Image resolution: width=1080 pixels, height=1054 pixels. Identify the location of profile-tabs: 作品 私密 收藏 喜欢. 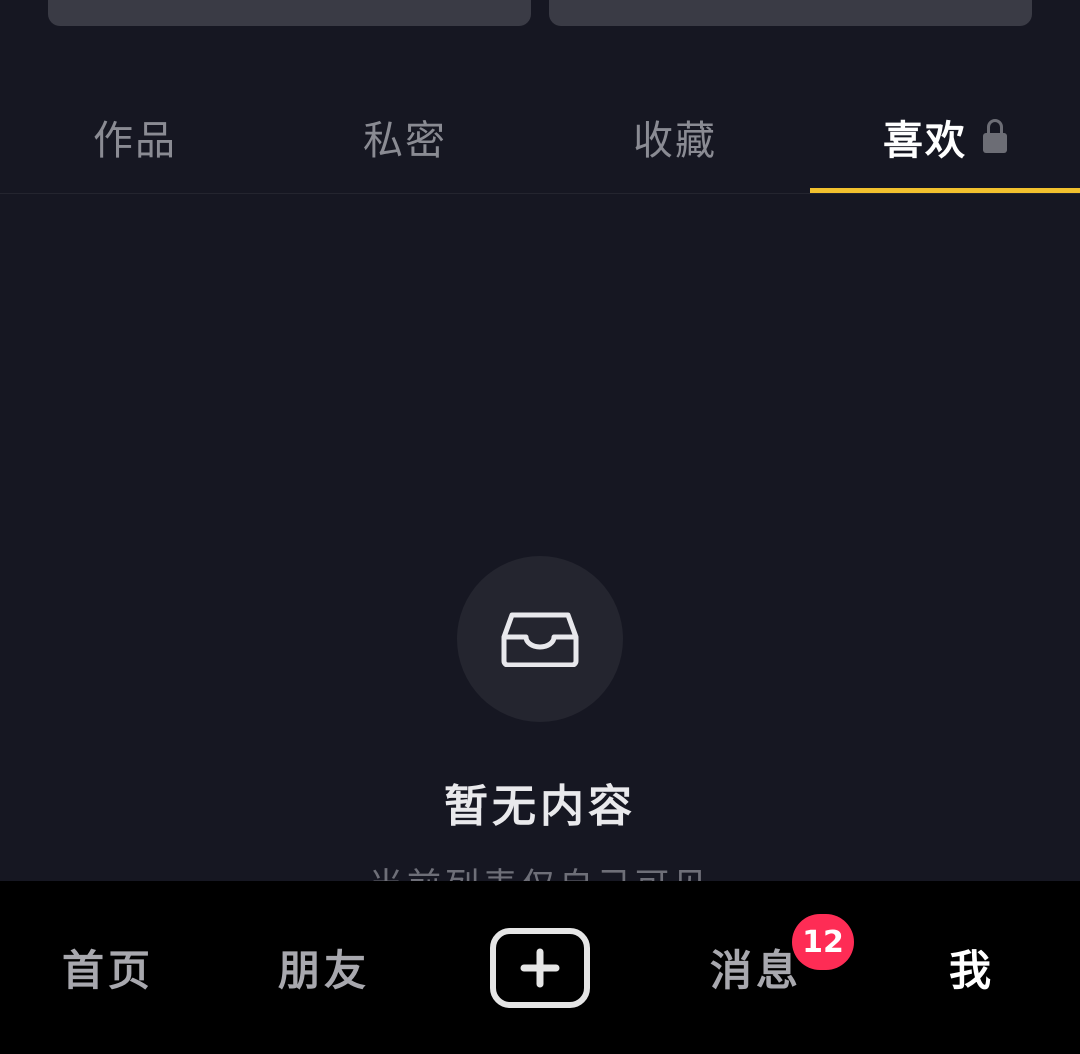
(540, 137).